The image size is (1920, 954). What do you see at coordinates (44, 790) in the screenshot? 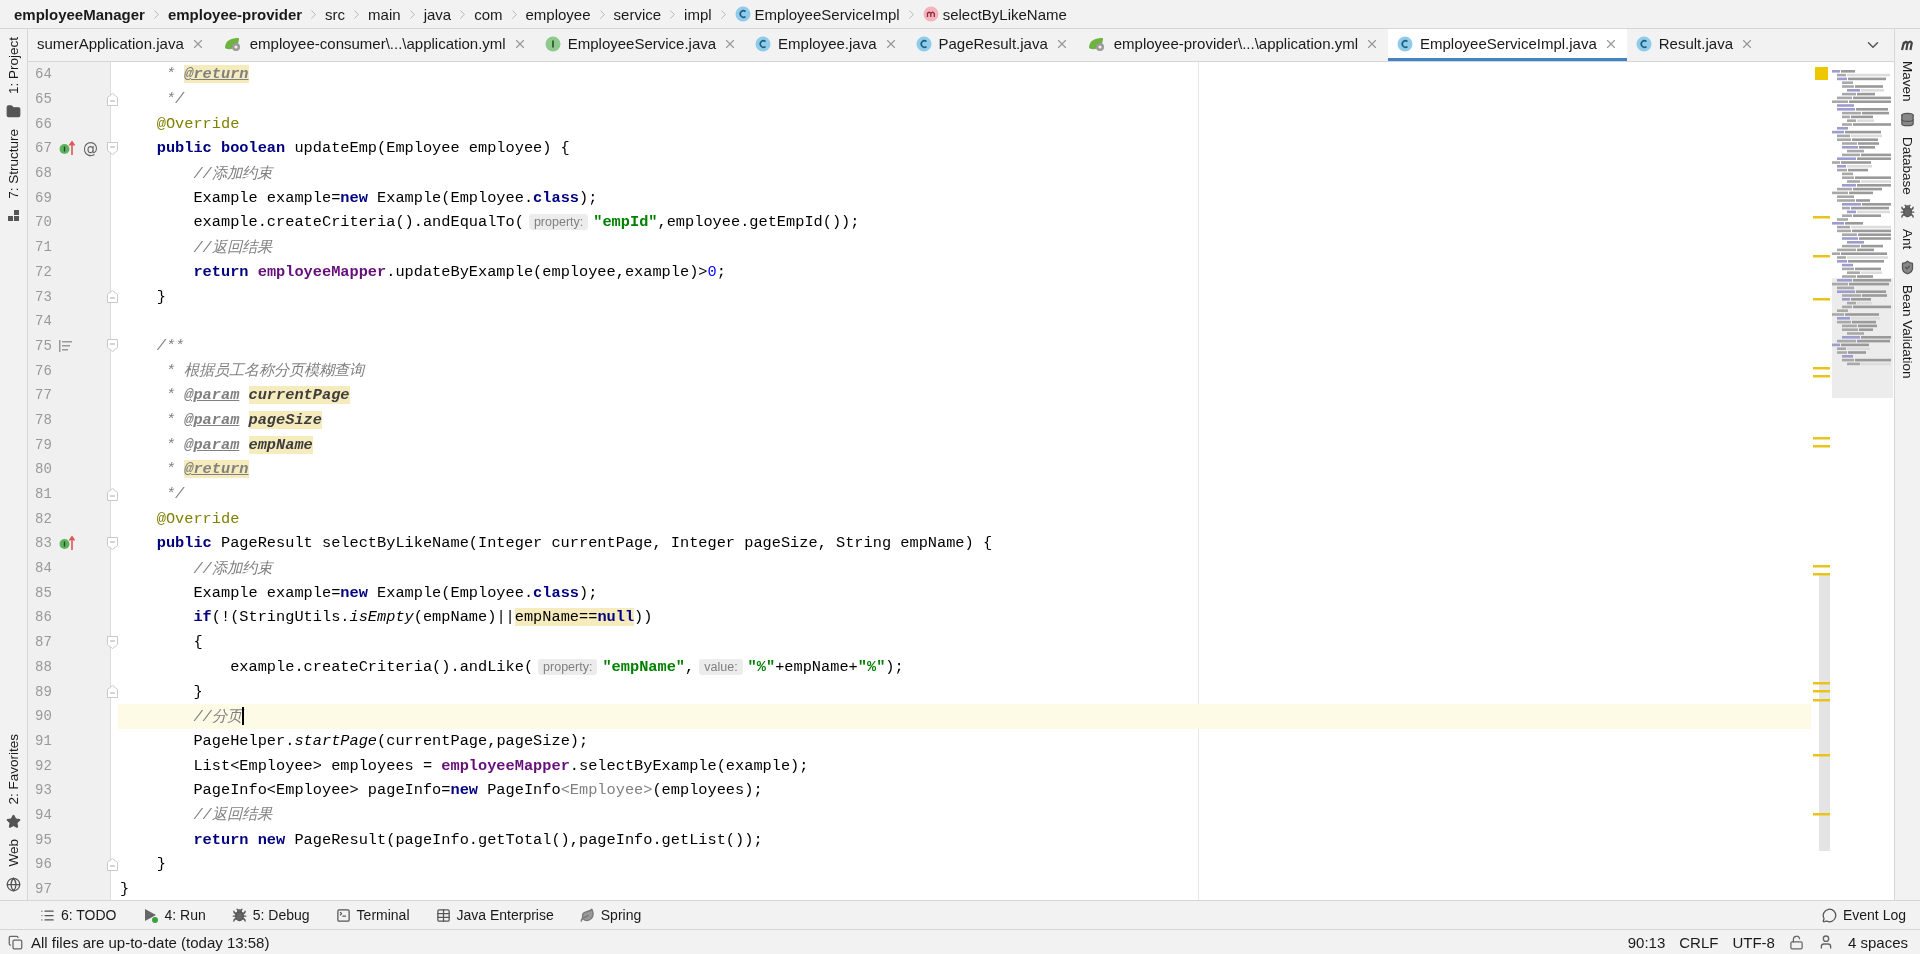
I see `line-number: 93` at bounding box center [44, 790].